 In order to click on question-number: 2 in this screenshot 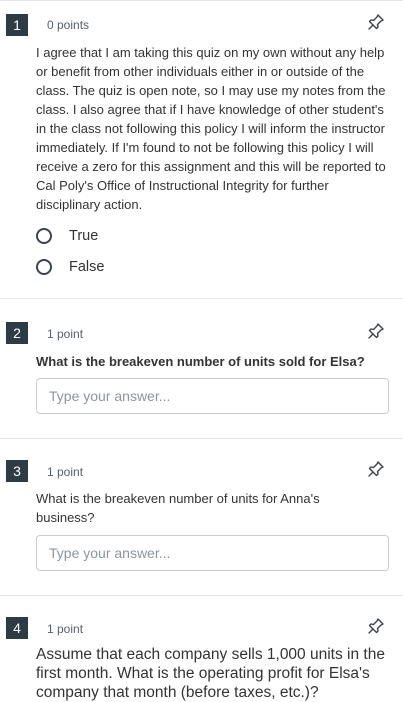, I will do `click(17, 333)`.